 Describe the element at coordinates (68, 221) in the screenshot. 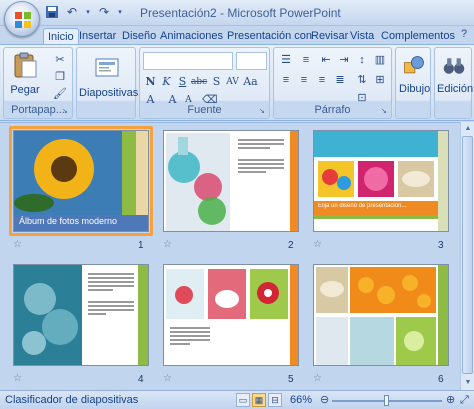

I see `slide-1-title: Álbum de fotos moderno` at that location.